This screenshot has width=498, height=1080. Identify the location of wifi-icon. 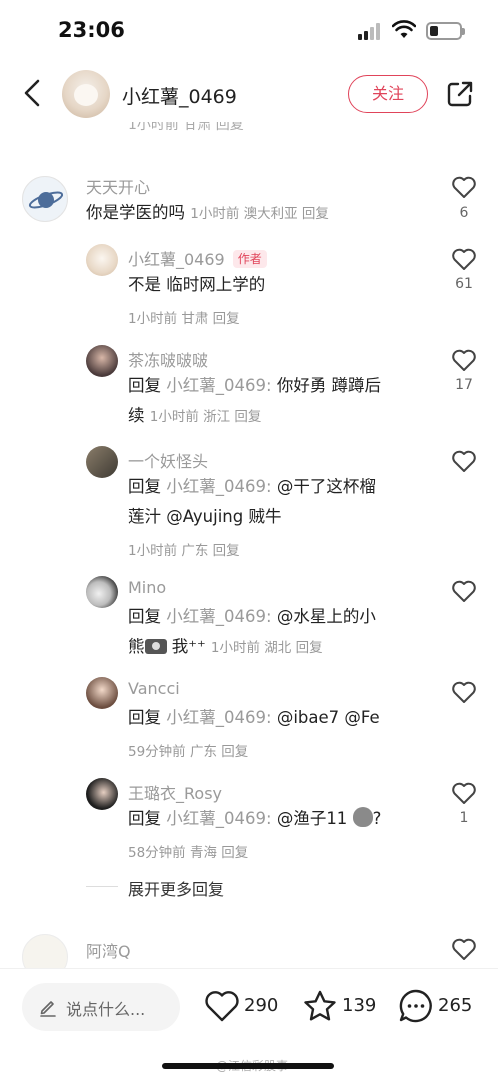
(404, 29).